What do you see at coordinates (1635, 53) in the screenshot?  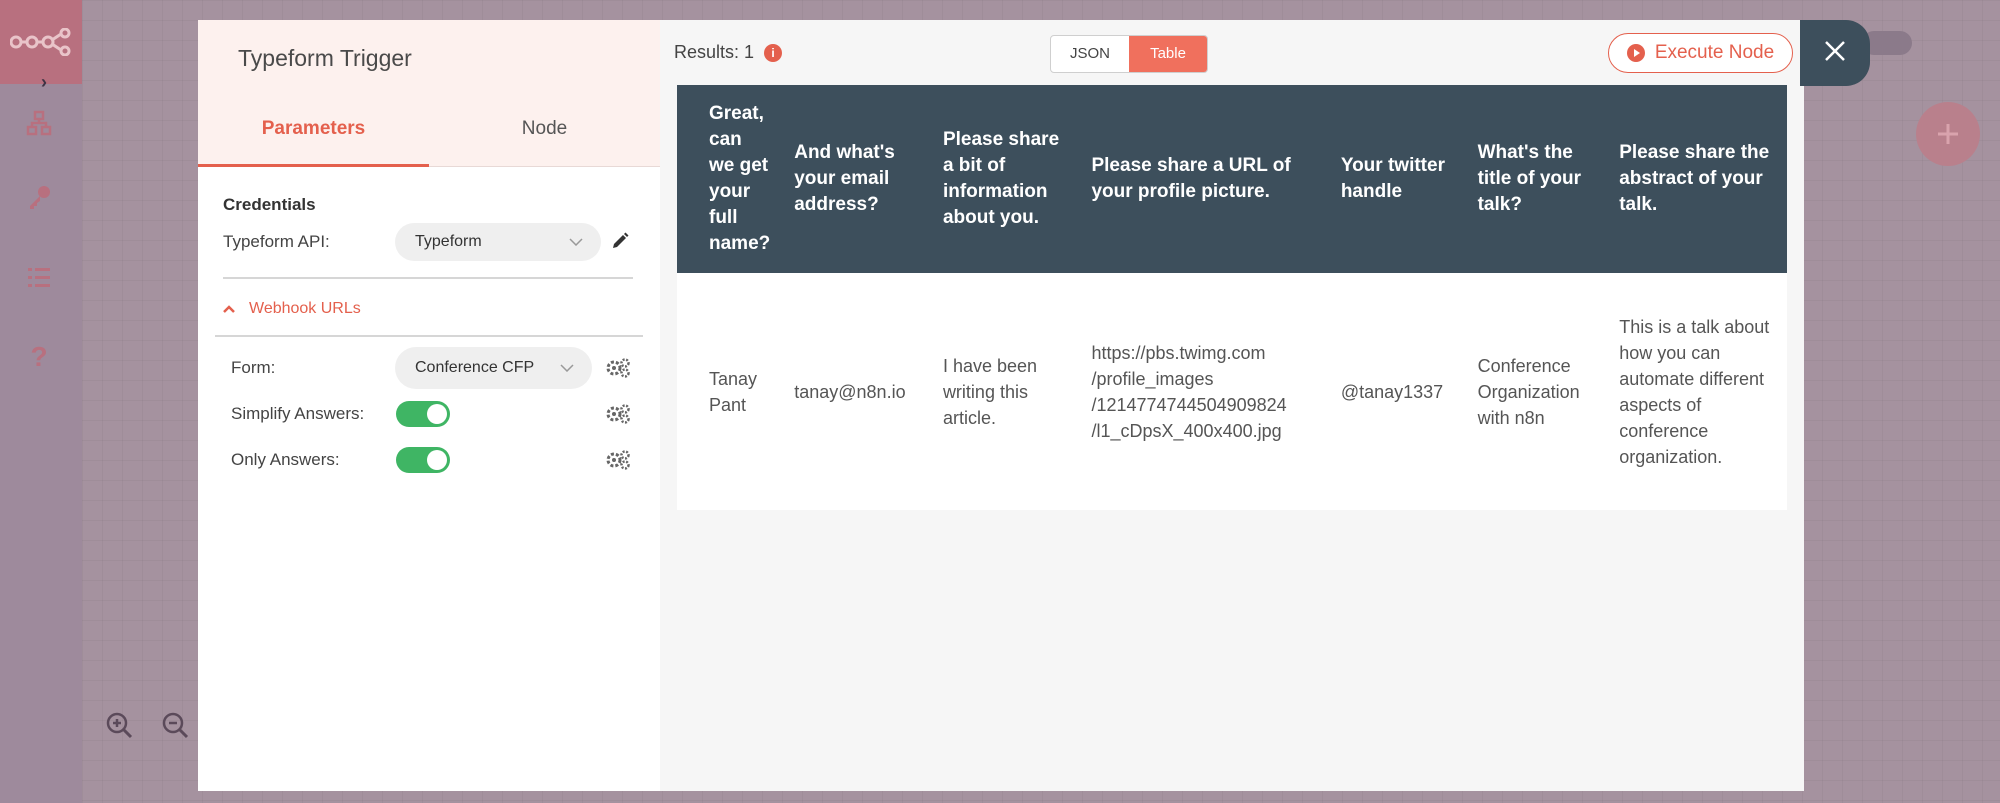 I see `play-icon` at bounding box center [1635, 53].